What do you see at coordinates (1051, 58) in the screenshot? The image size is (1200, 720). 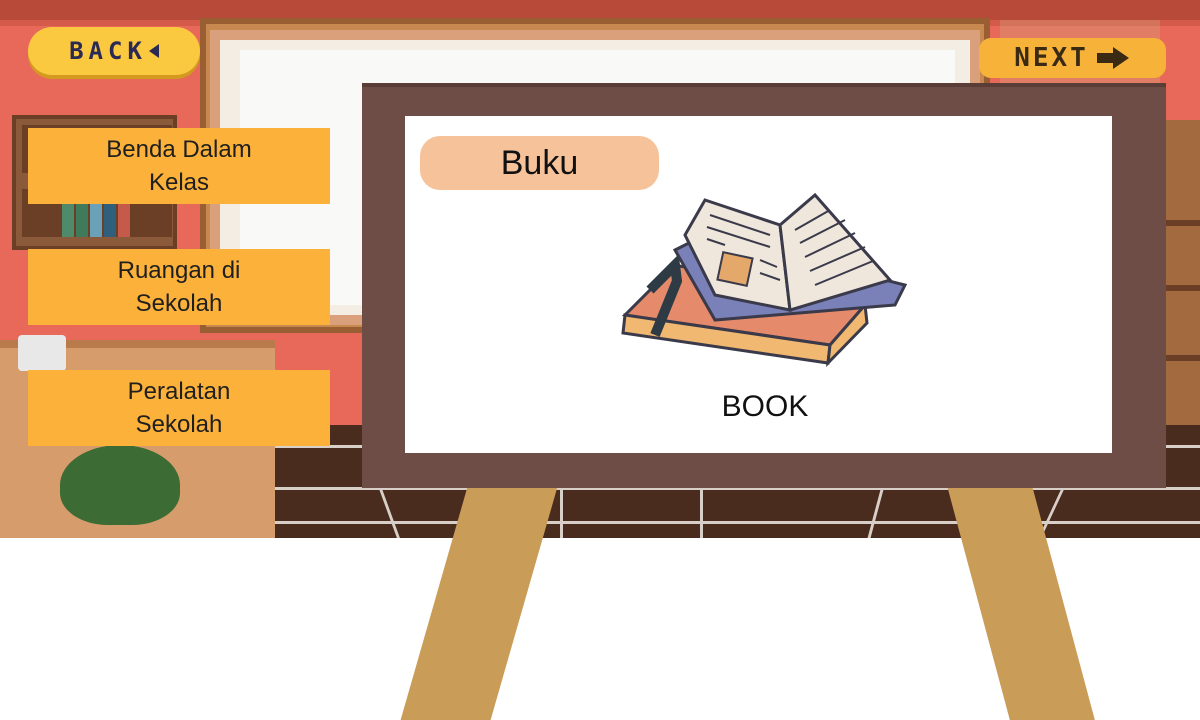 I see `next-button-label: NEXT` at bounding box center [1051, 58].